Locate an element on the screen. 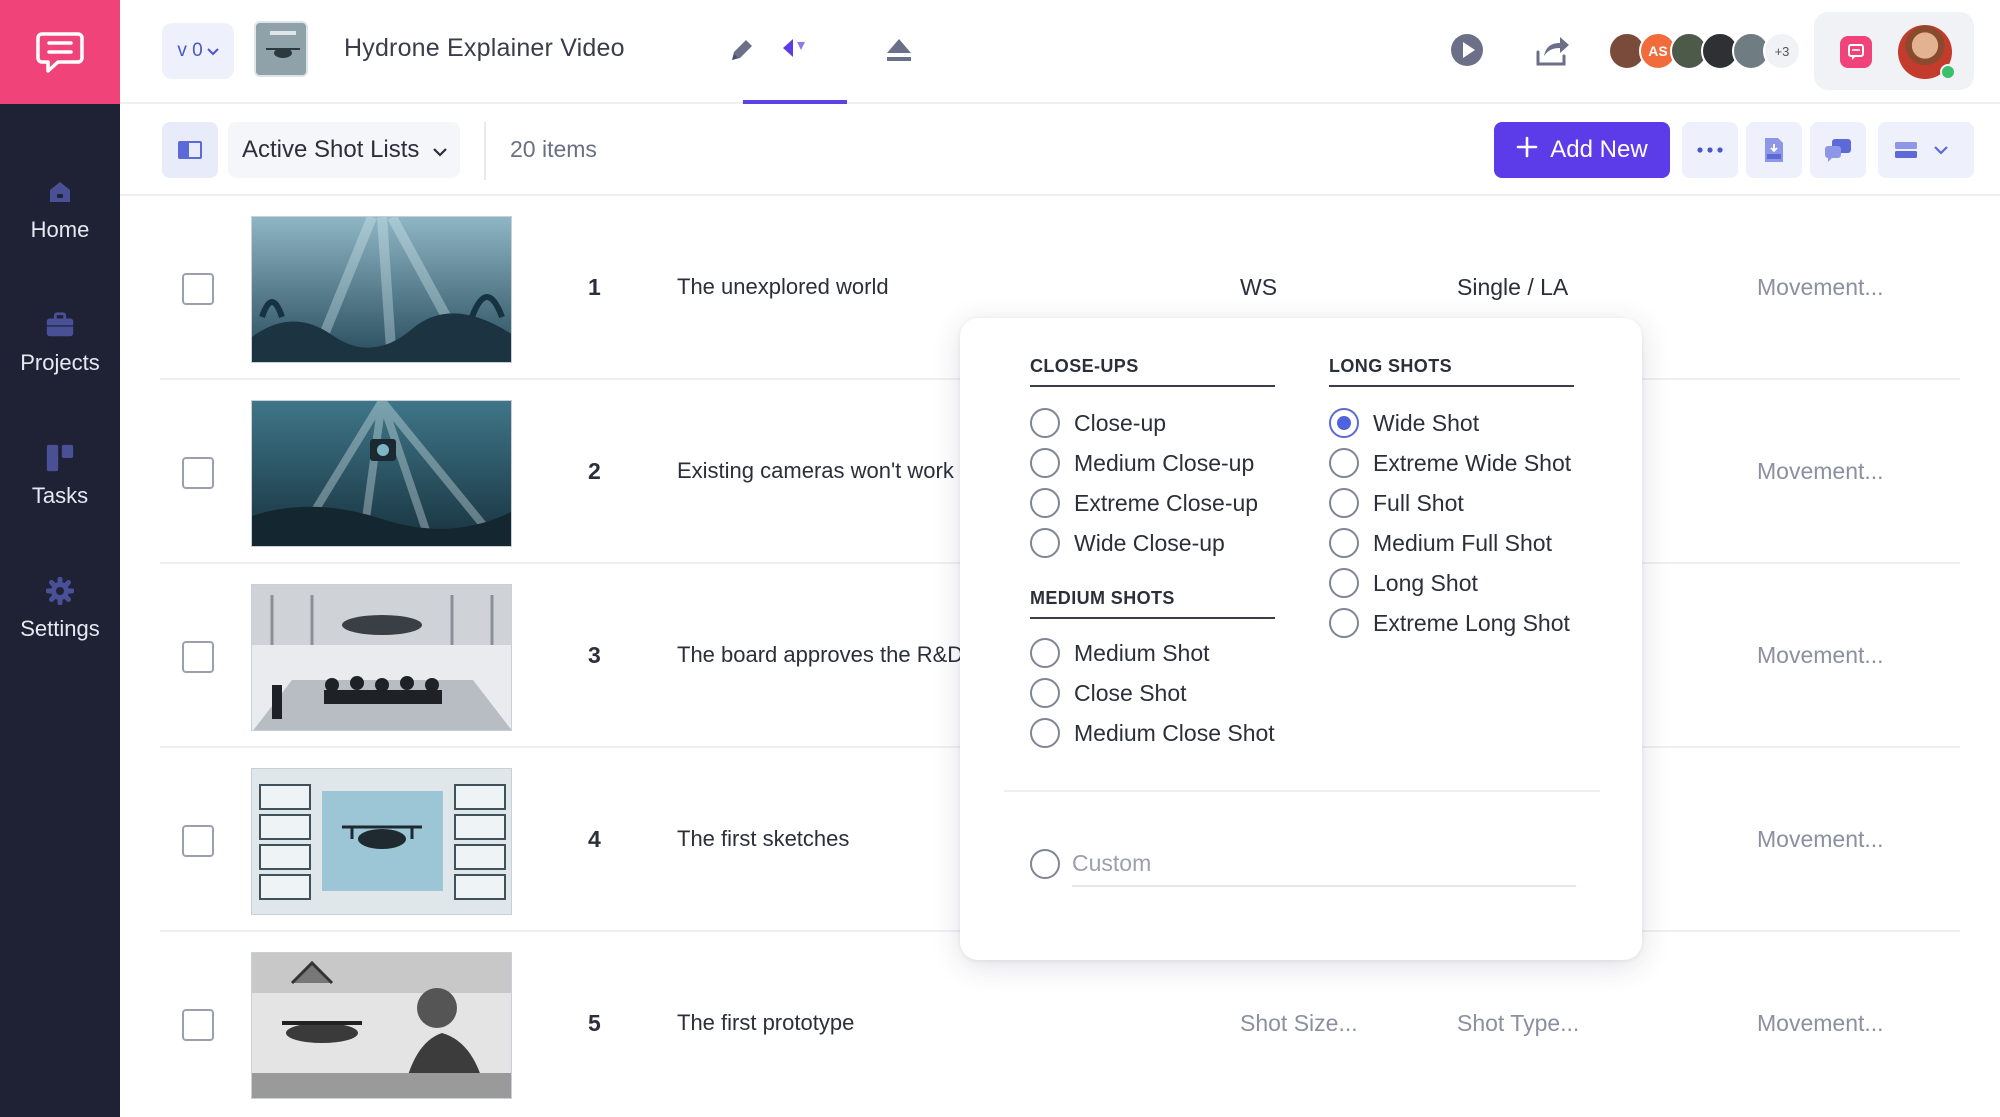 This screenshot has width=2000, height=1117. collaborator-avatars: AS +3 is located at coordinates (1704, 51).